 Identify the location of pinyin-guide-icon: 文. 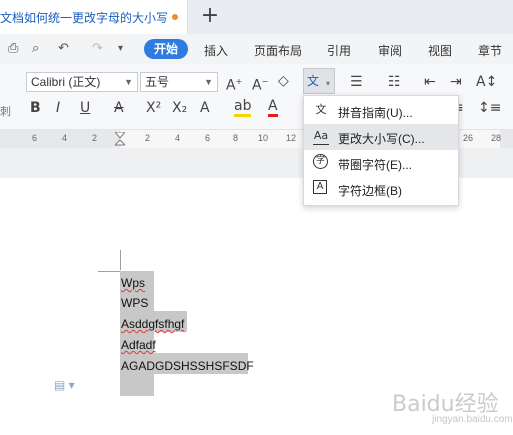
(321, 109).